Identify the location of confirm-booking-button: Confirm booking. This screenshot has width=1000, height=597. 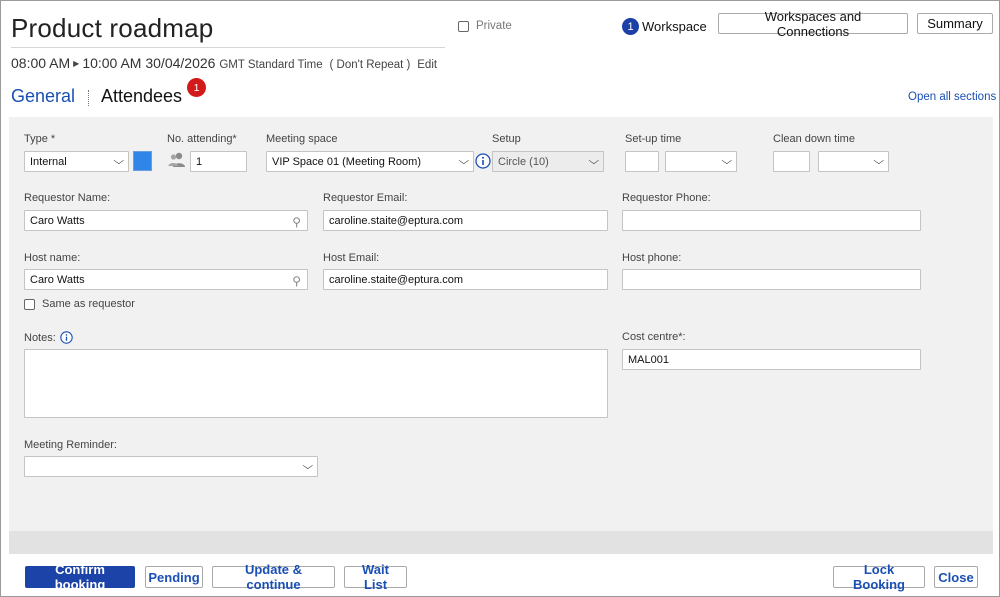
(80, 577).